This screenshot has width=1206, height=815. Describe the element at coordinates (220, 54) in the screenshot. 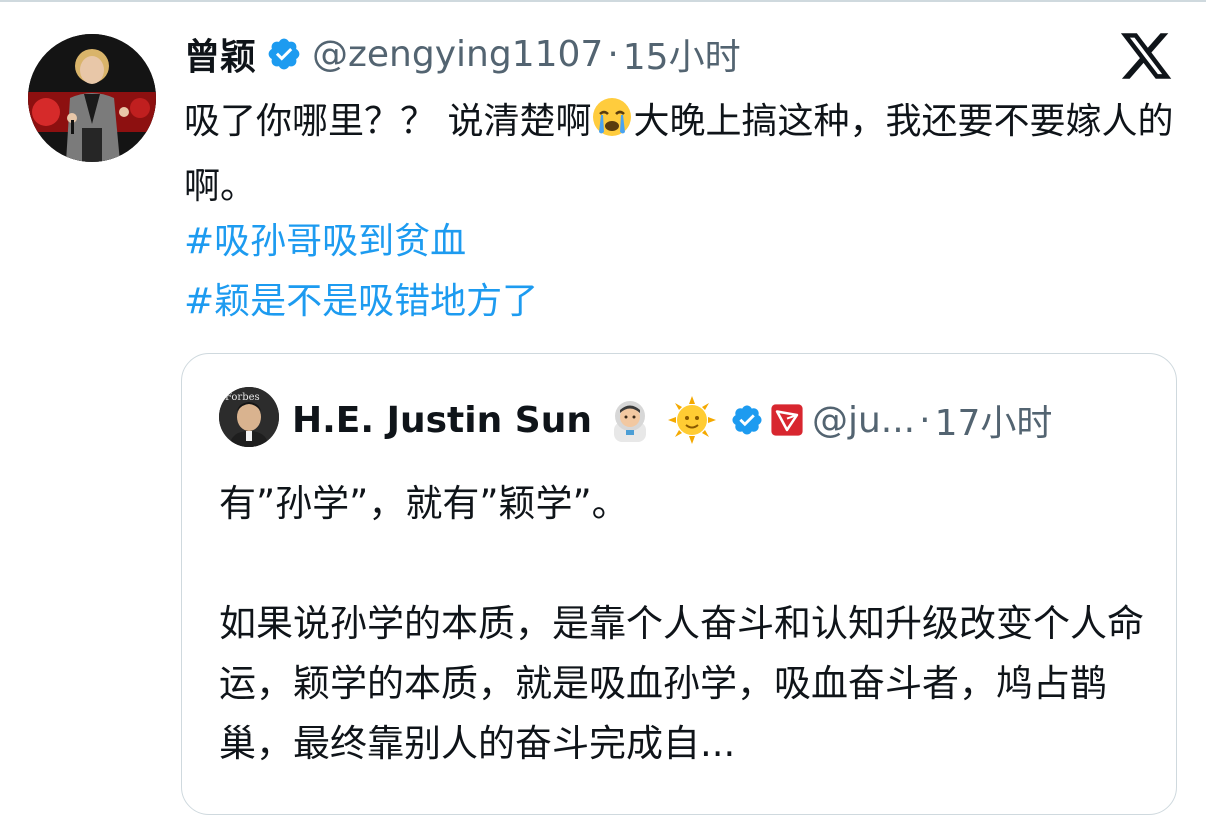

I see `author-name: 曾颖` at that location.